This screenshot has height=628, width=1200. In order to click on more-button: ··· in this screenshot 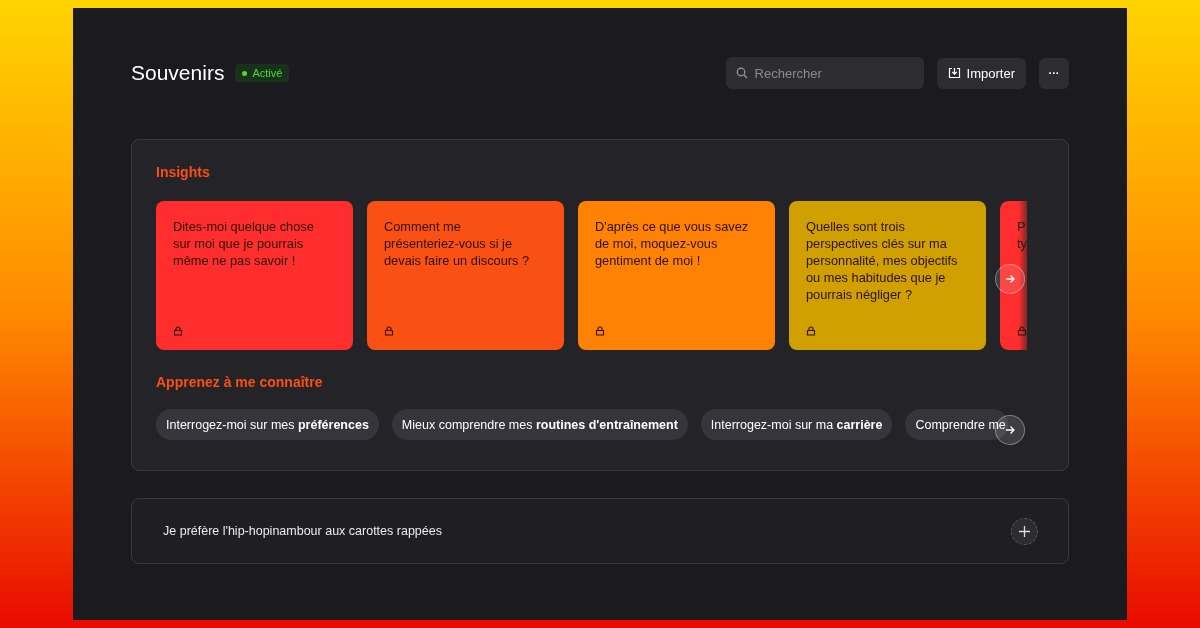, I will do `click(1054, 73)`.